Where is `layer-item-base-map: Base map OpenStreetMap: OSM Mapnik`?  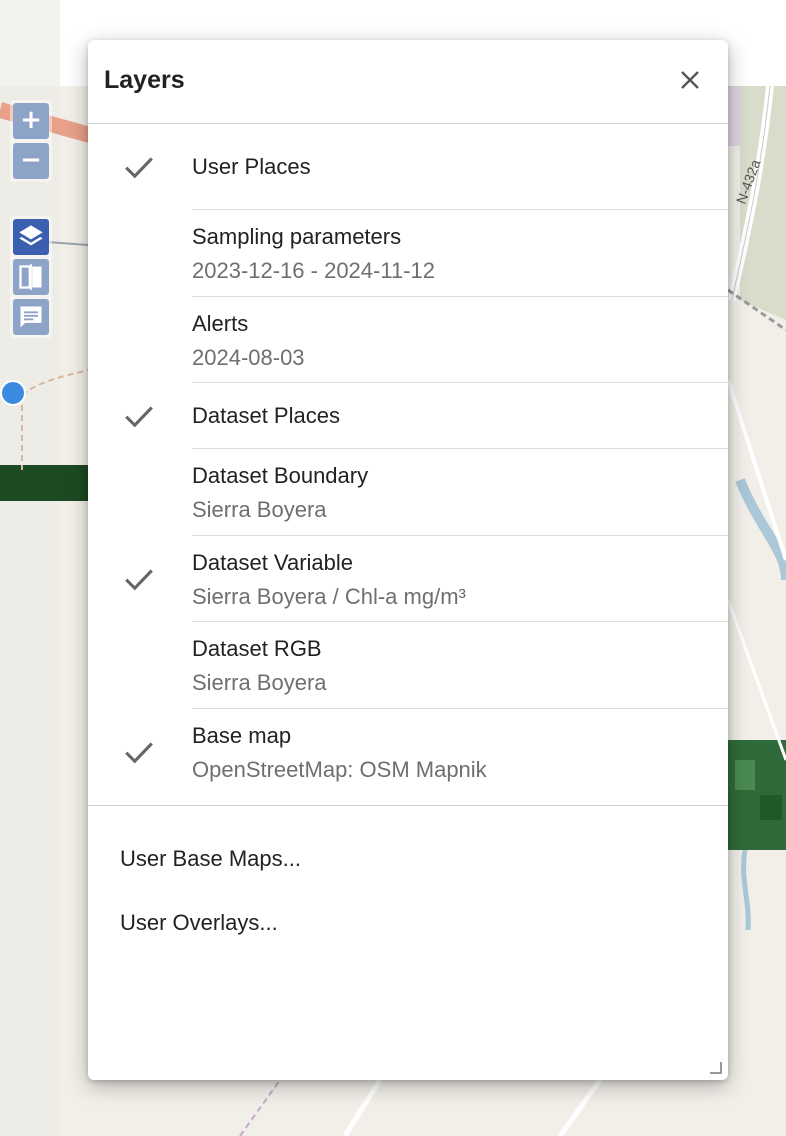
layer-item-base-map: Base map OpenStreetMap: OSM Mapnik is located at coordinates (426, 757).